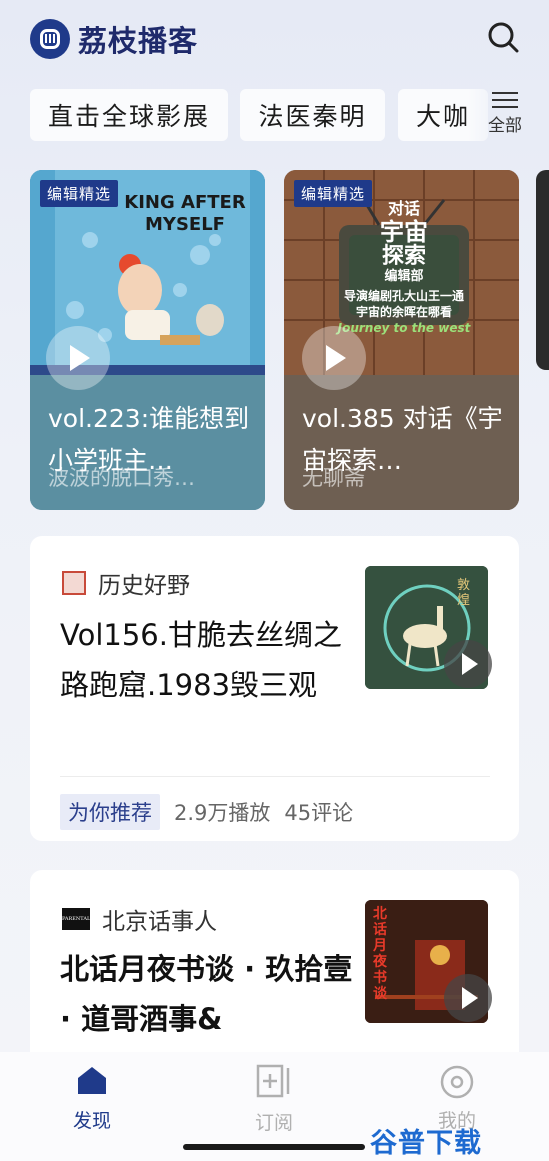  I want to click on app-logo: 荔枝播客, so click(114, 39).